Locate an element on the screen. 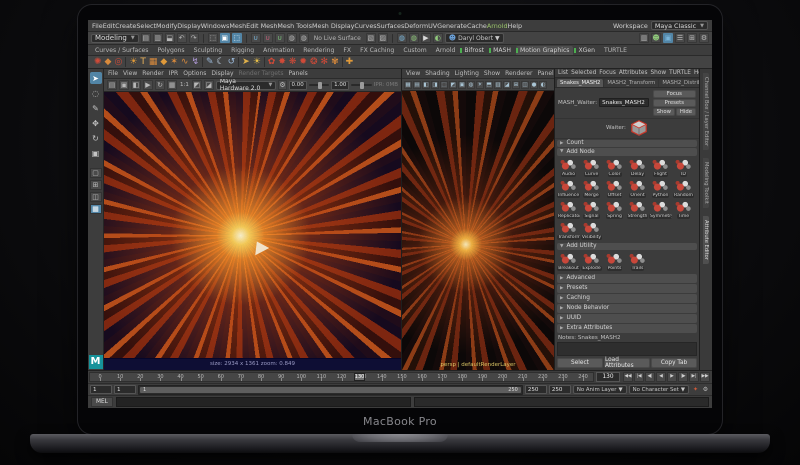 The image size is (800, 465). layout-button: ▢ is located at coordinates (95, 173).